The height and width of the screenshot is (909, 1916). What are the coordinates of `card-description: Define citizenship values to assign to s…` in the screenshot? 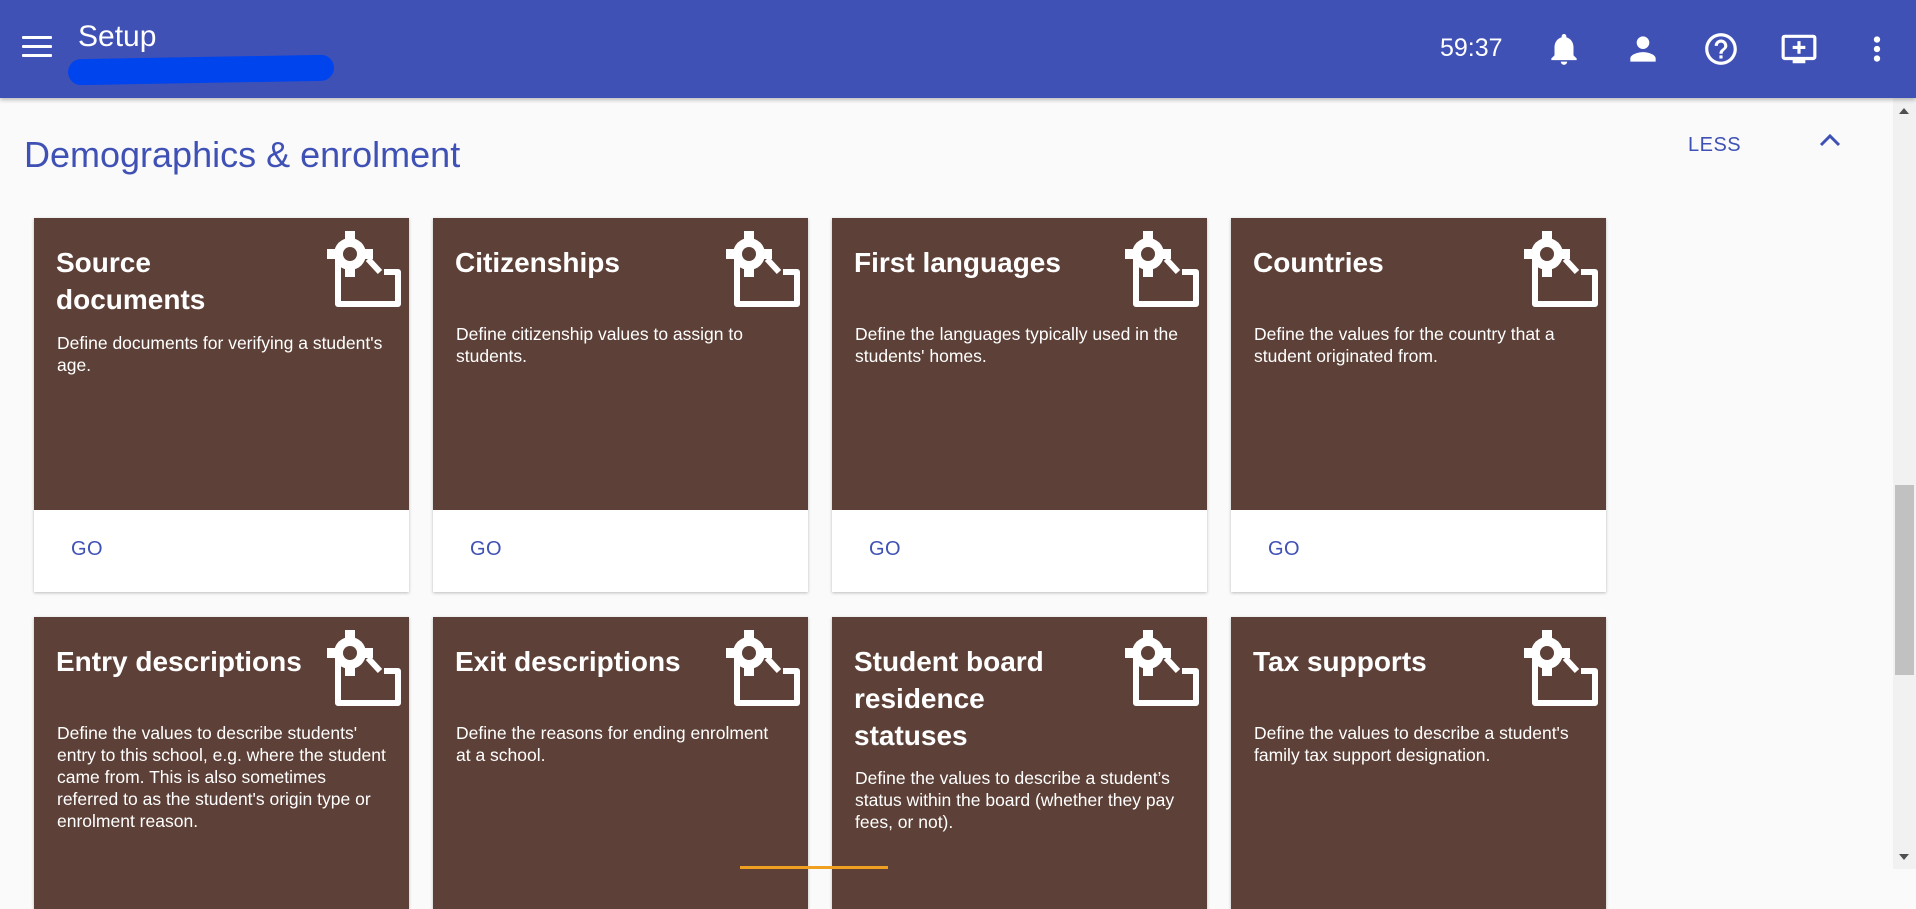 It's located at (599, 345).